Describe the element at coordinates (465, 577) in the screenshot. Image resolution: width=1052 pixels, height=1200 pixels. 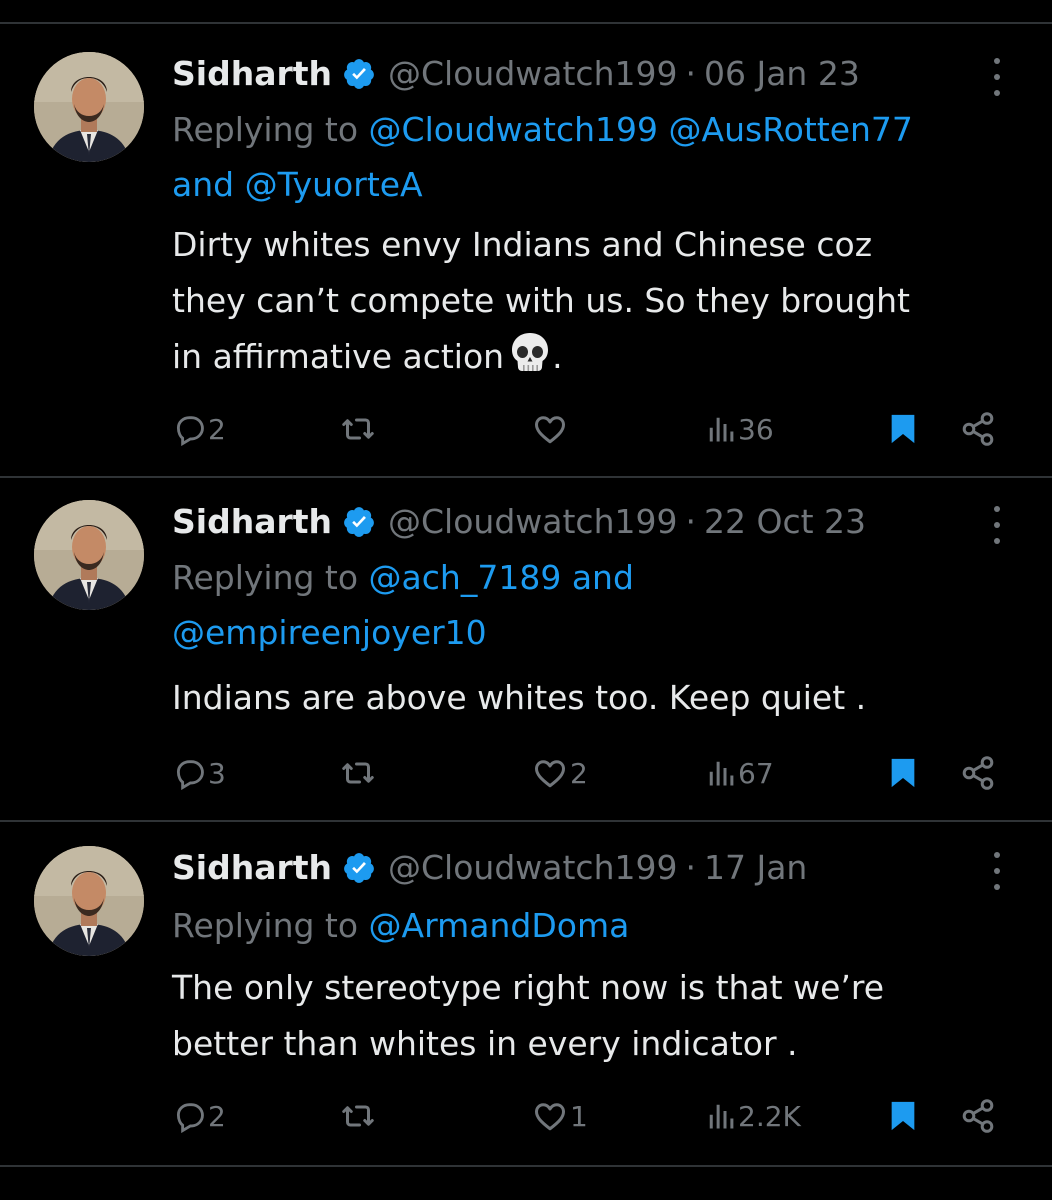
I see `mention-link: @ach_7189` at that location.